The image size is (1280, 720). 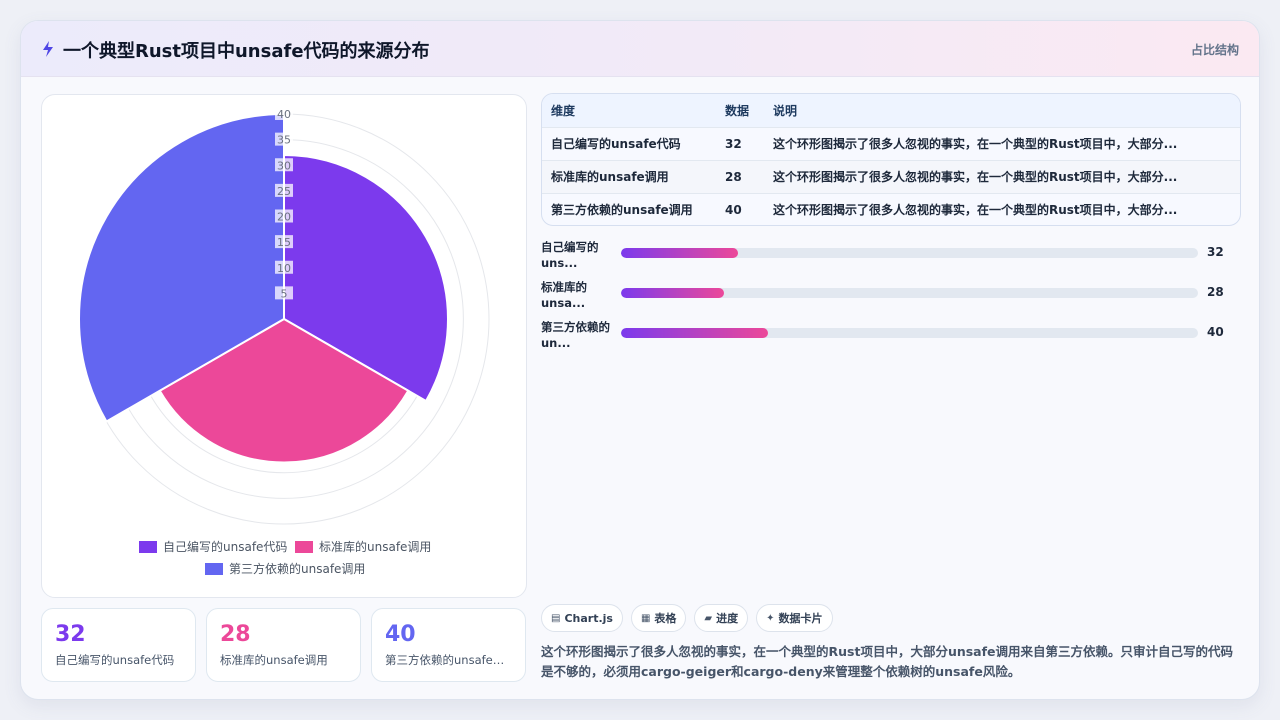 I want to click on column-header-dimension: 维度, so click(x=629, y=110).